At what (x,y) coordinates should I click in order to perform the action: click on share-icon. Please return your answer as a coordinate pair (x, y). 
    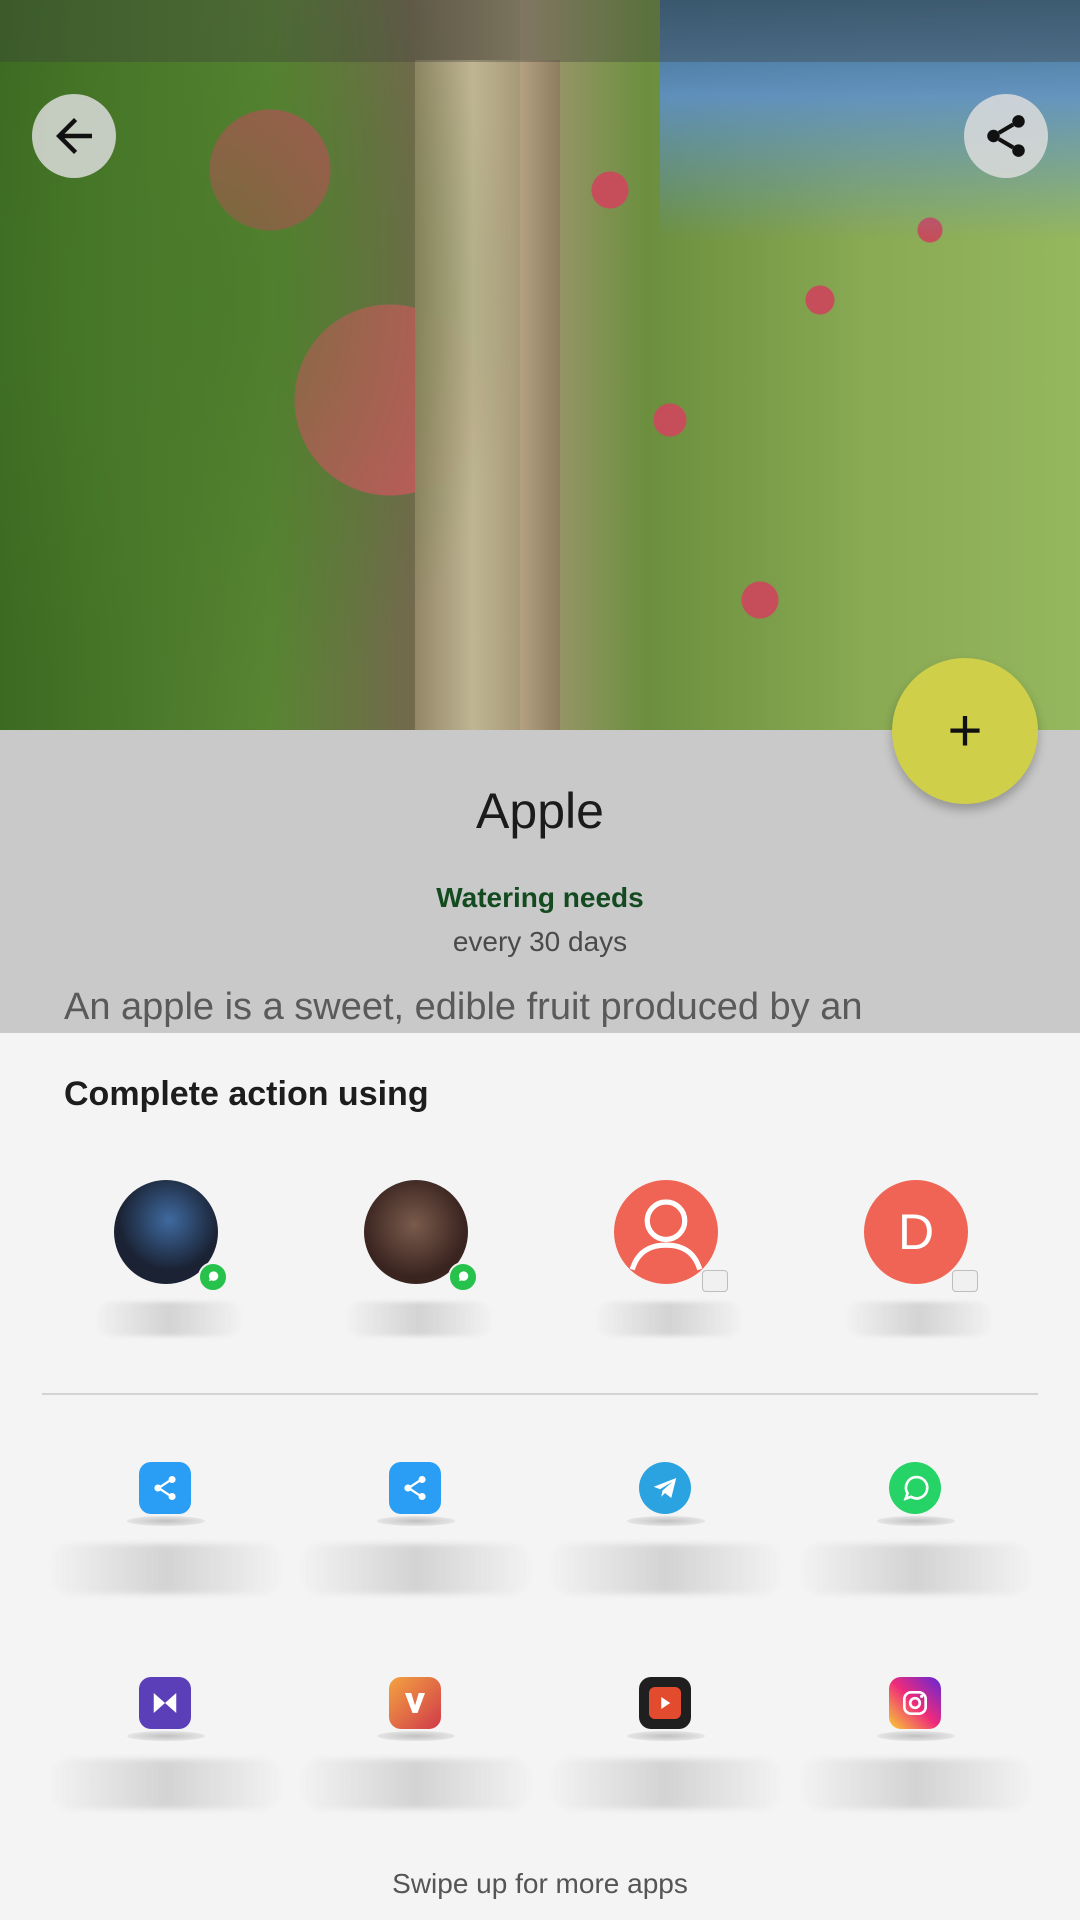
    Looking at the image, I should click on (1006, 136).